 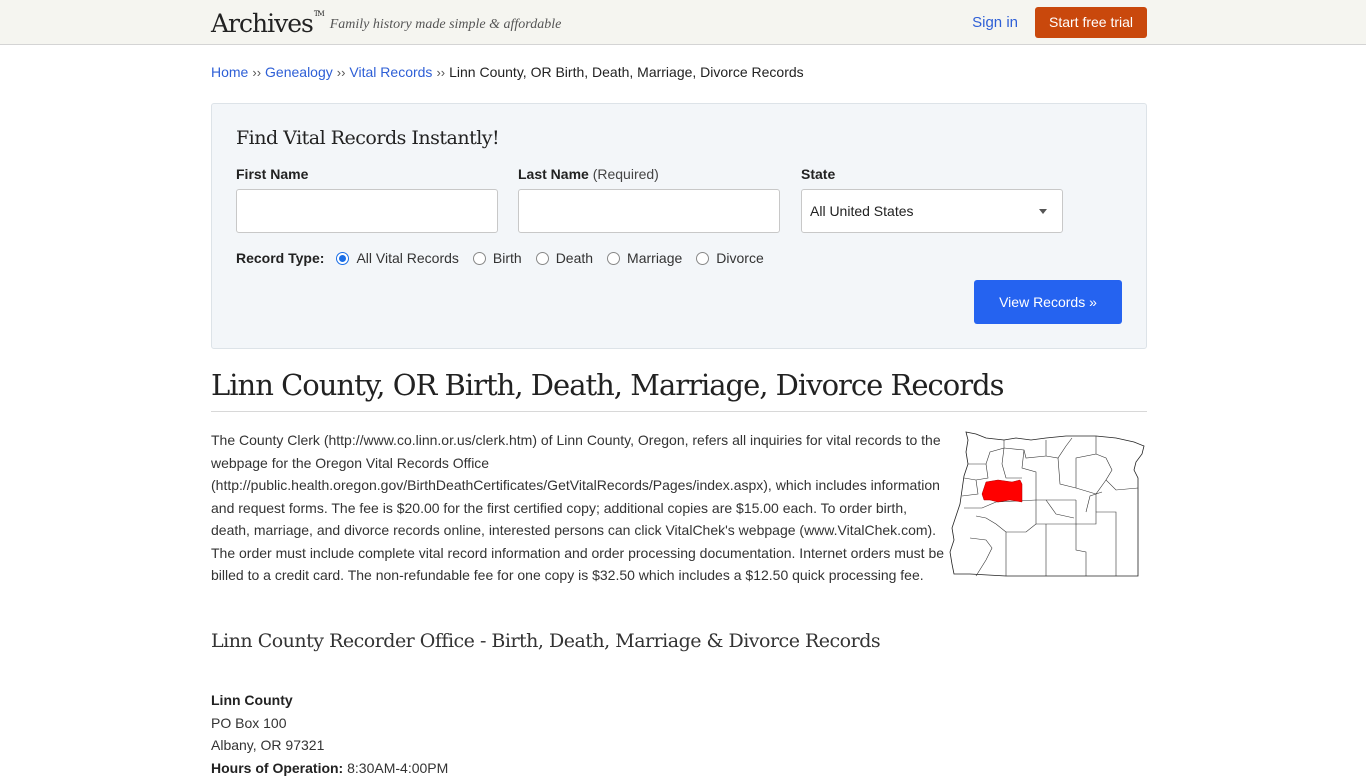 I want to click on search-title: Find Vital Records Instantly!, so click(x=367, y=138).